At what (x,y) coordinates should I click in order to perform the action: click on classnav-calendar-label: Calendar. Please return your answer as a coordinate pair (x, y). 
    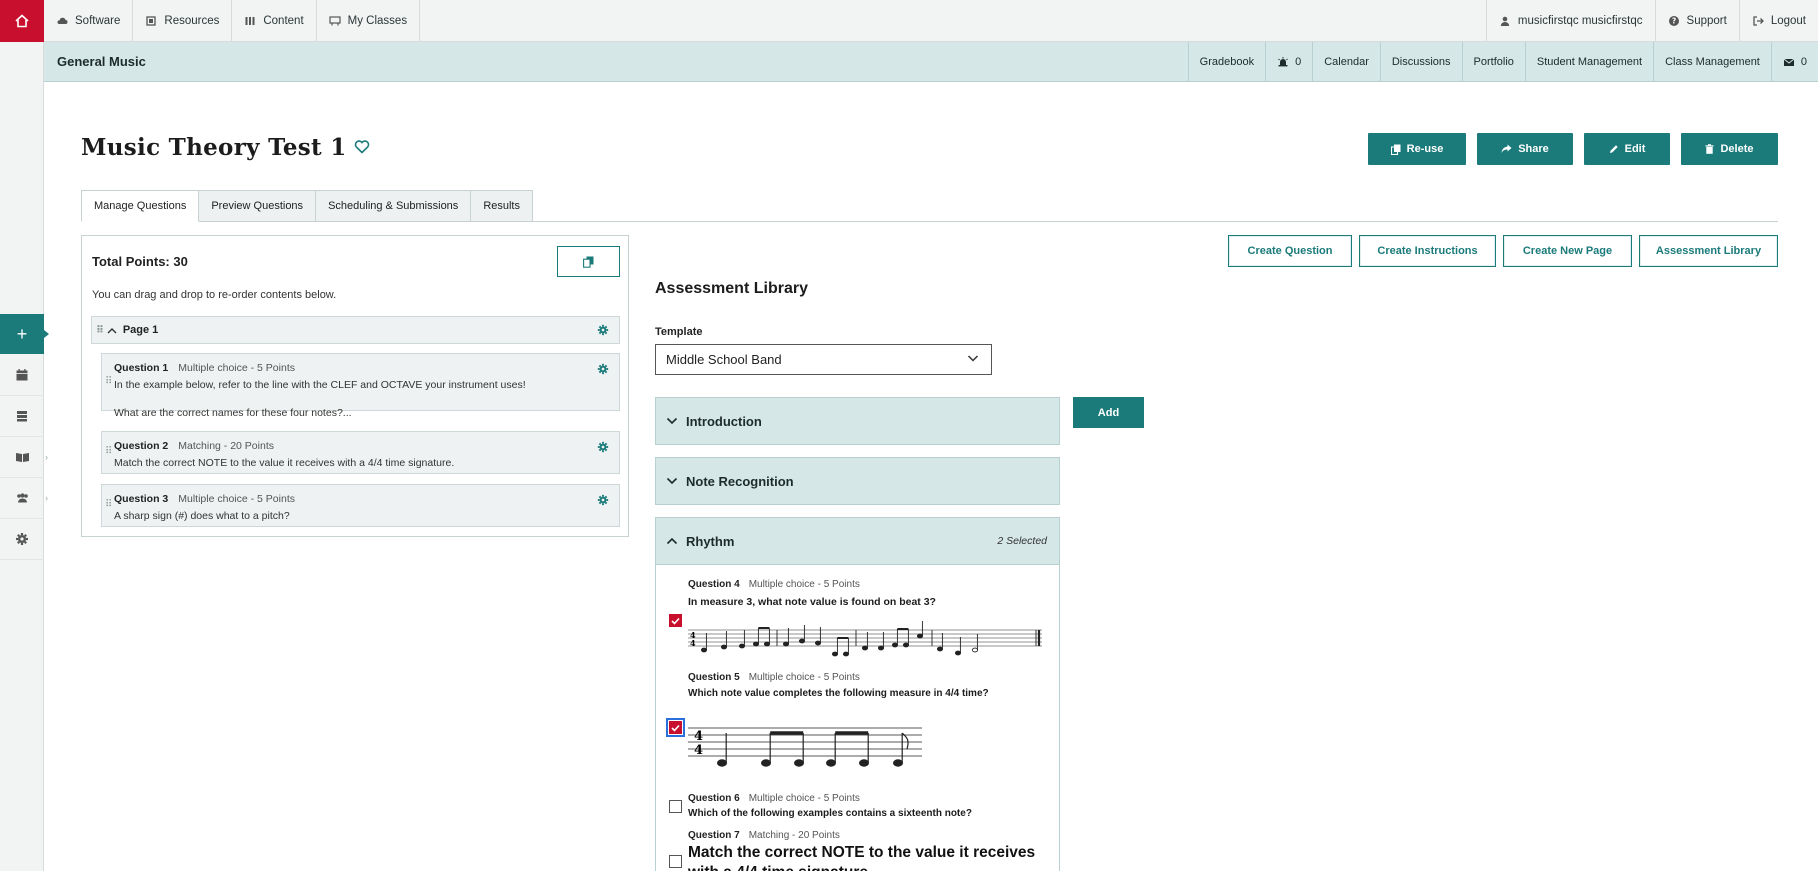
    Looking at the image, I should click on (1346, 62).